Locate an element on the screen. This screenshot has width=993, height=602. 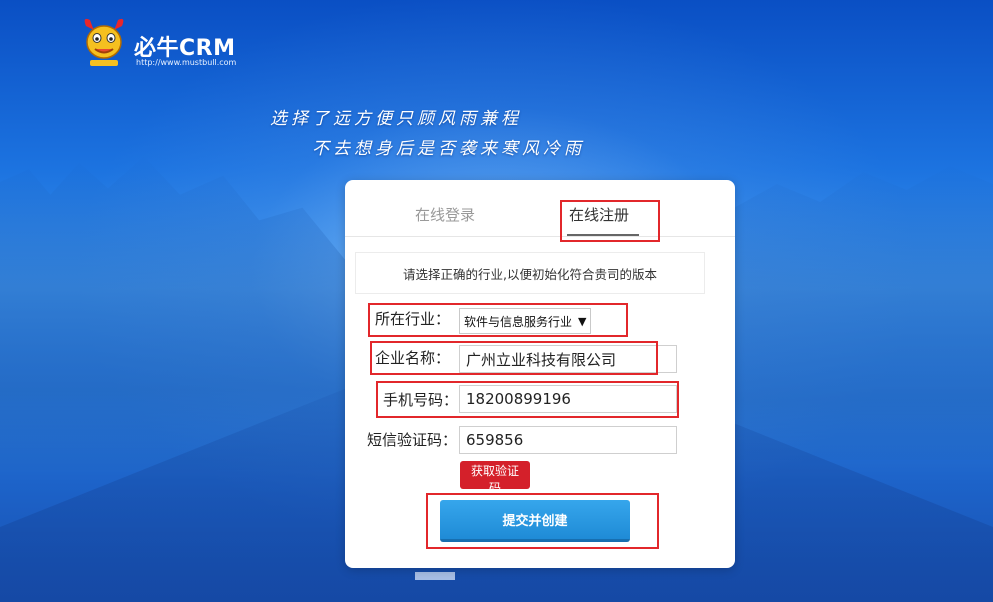
industry-label: 所在行业： is located at coordinates (413, 319).